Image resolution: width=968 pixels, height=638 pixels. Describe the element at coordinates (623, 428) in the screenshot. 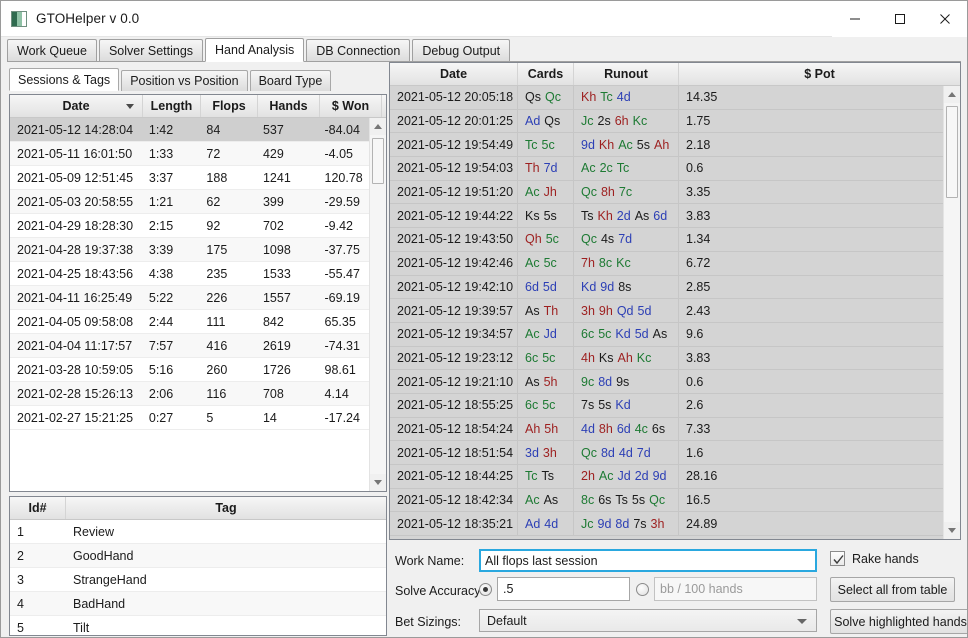

I see `playing-card: 6d` at that location.